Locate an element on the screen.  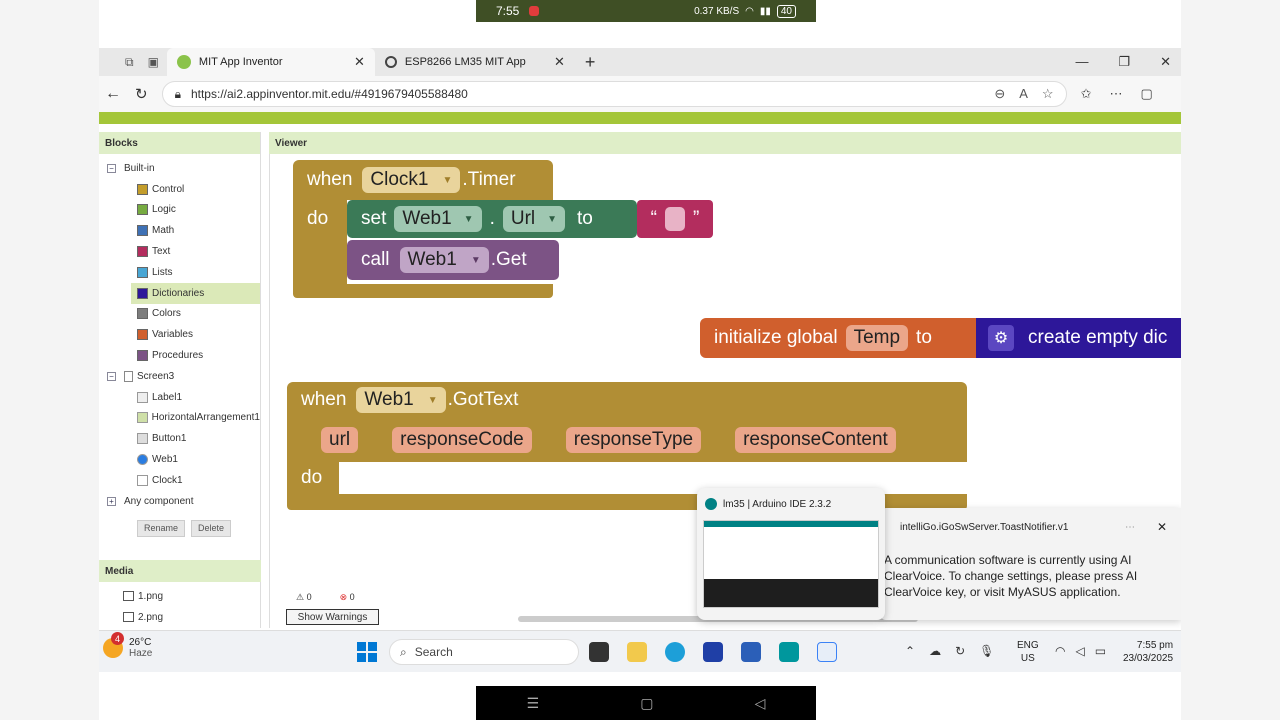
param-url: url is located at coordinates (340, 440).